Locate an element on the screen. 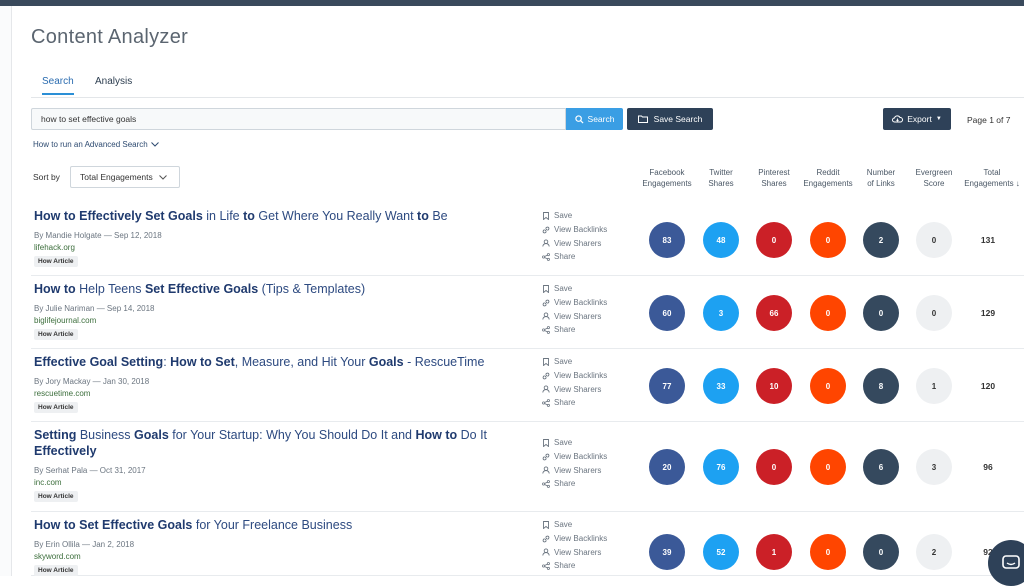 The height and width of the screenshot is (586, 1024). twitter-metric: 48 is located at coordinates (721, 240).